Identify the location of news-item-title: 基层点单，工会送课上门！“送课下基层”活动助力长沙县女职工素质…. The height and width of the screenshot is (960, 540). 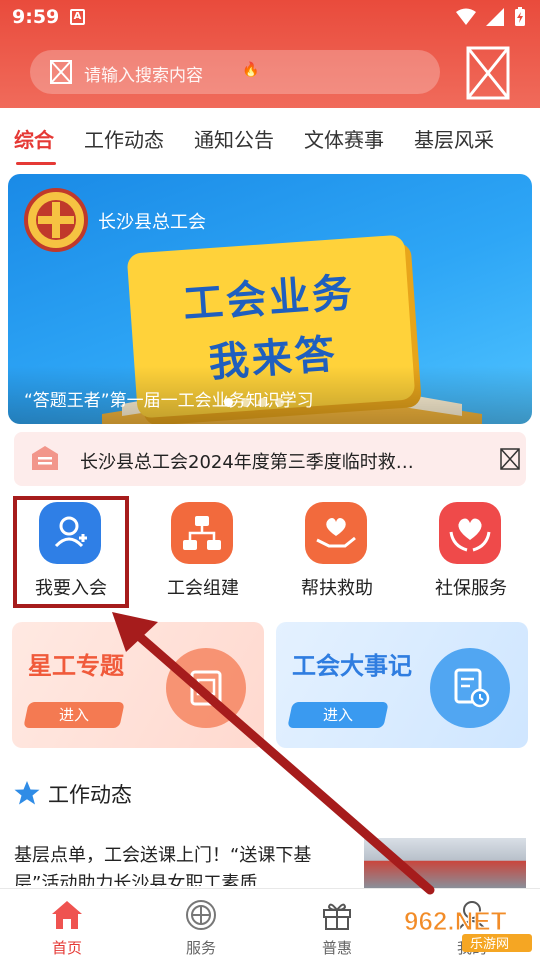
(184, 864).